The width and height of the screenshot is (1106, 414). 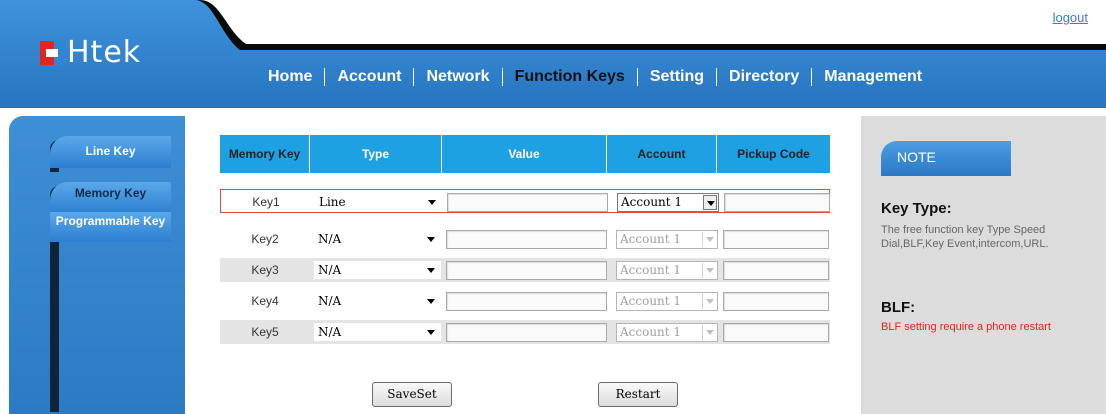 What do you see at coordinates (53, 53) in the screenshot?
I see `logo-mark` at bounding box center [53, 53].